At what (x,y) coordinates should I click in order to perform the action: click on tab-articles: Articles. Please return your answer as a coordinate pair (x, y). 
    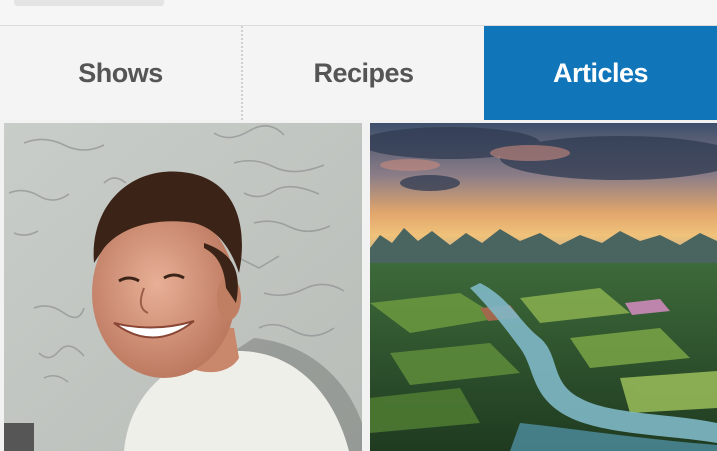
    Looking at the image, I should click on (600, 73).